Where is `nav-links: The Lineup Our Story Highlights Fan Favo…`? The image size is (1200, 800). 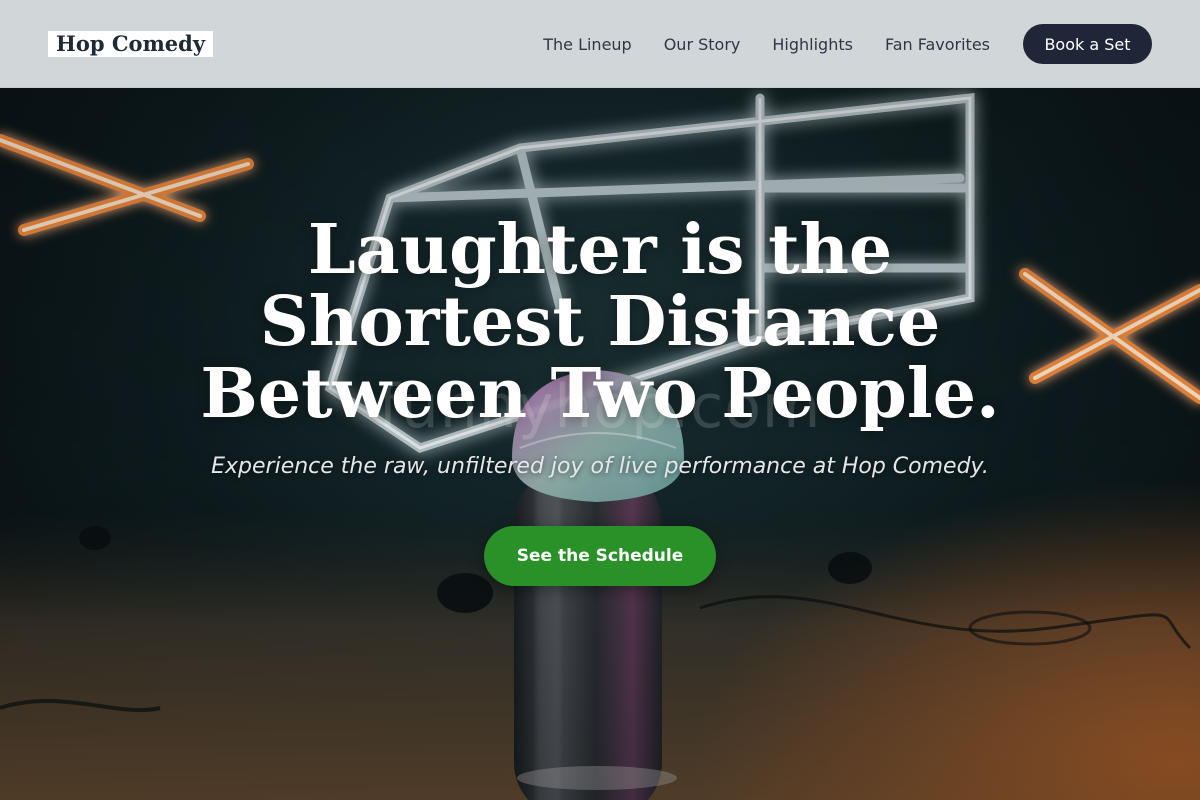
nav-links: The Lineup Our Story Highlights Fan Favo… is located at coordinates (766, 44).